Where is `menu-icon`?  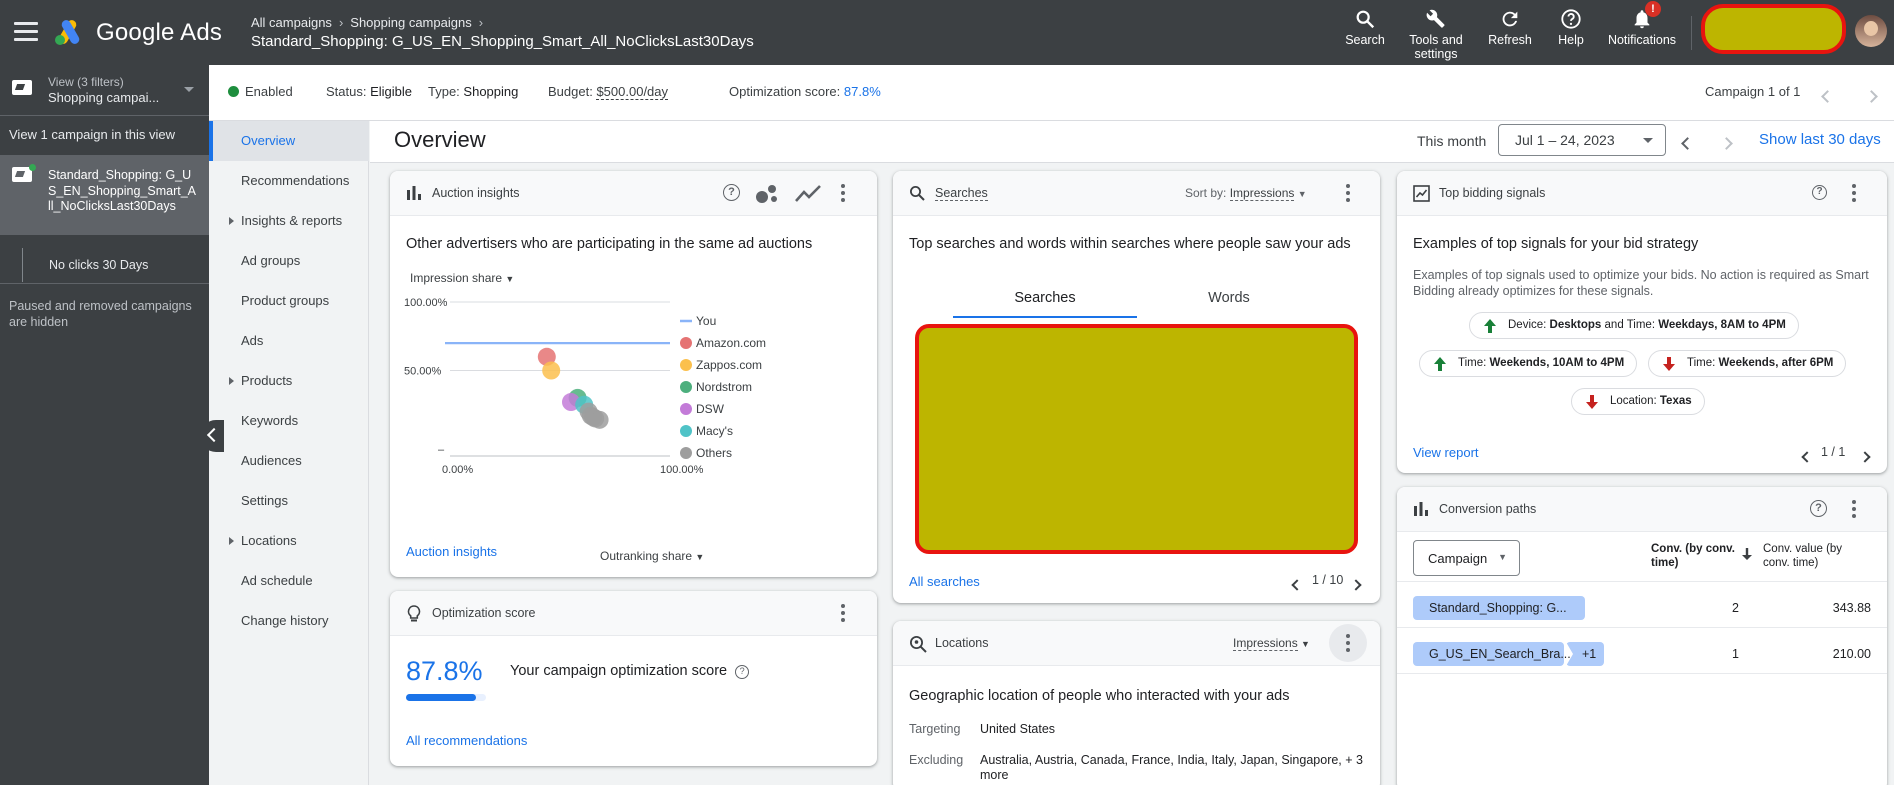 menu-icon is located at coordinates (26, 32).